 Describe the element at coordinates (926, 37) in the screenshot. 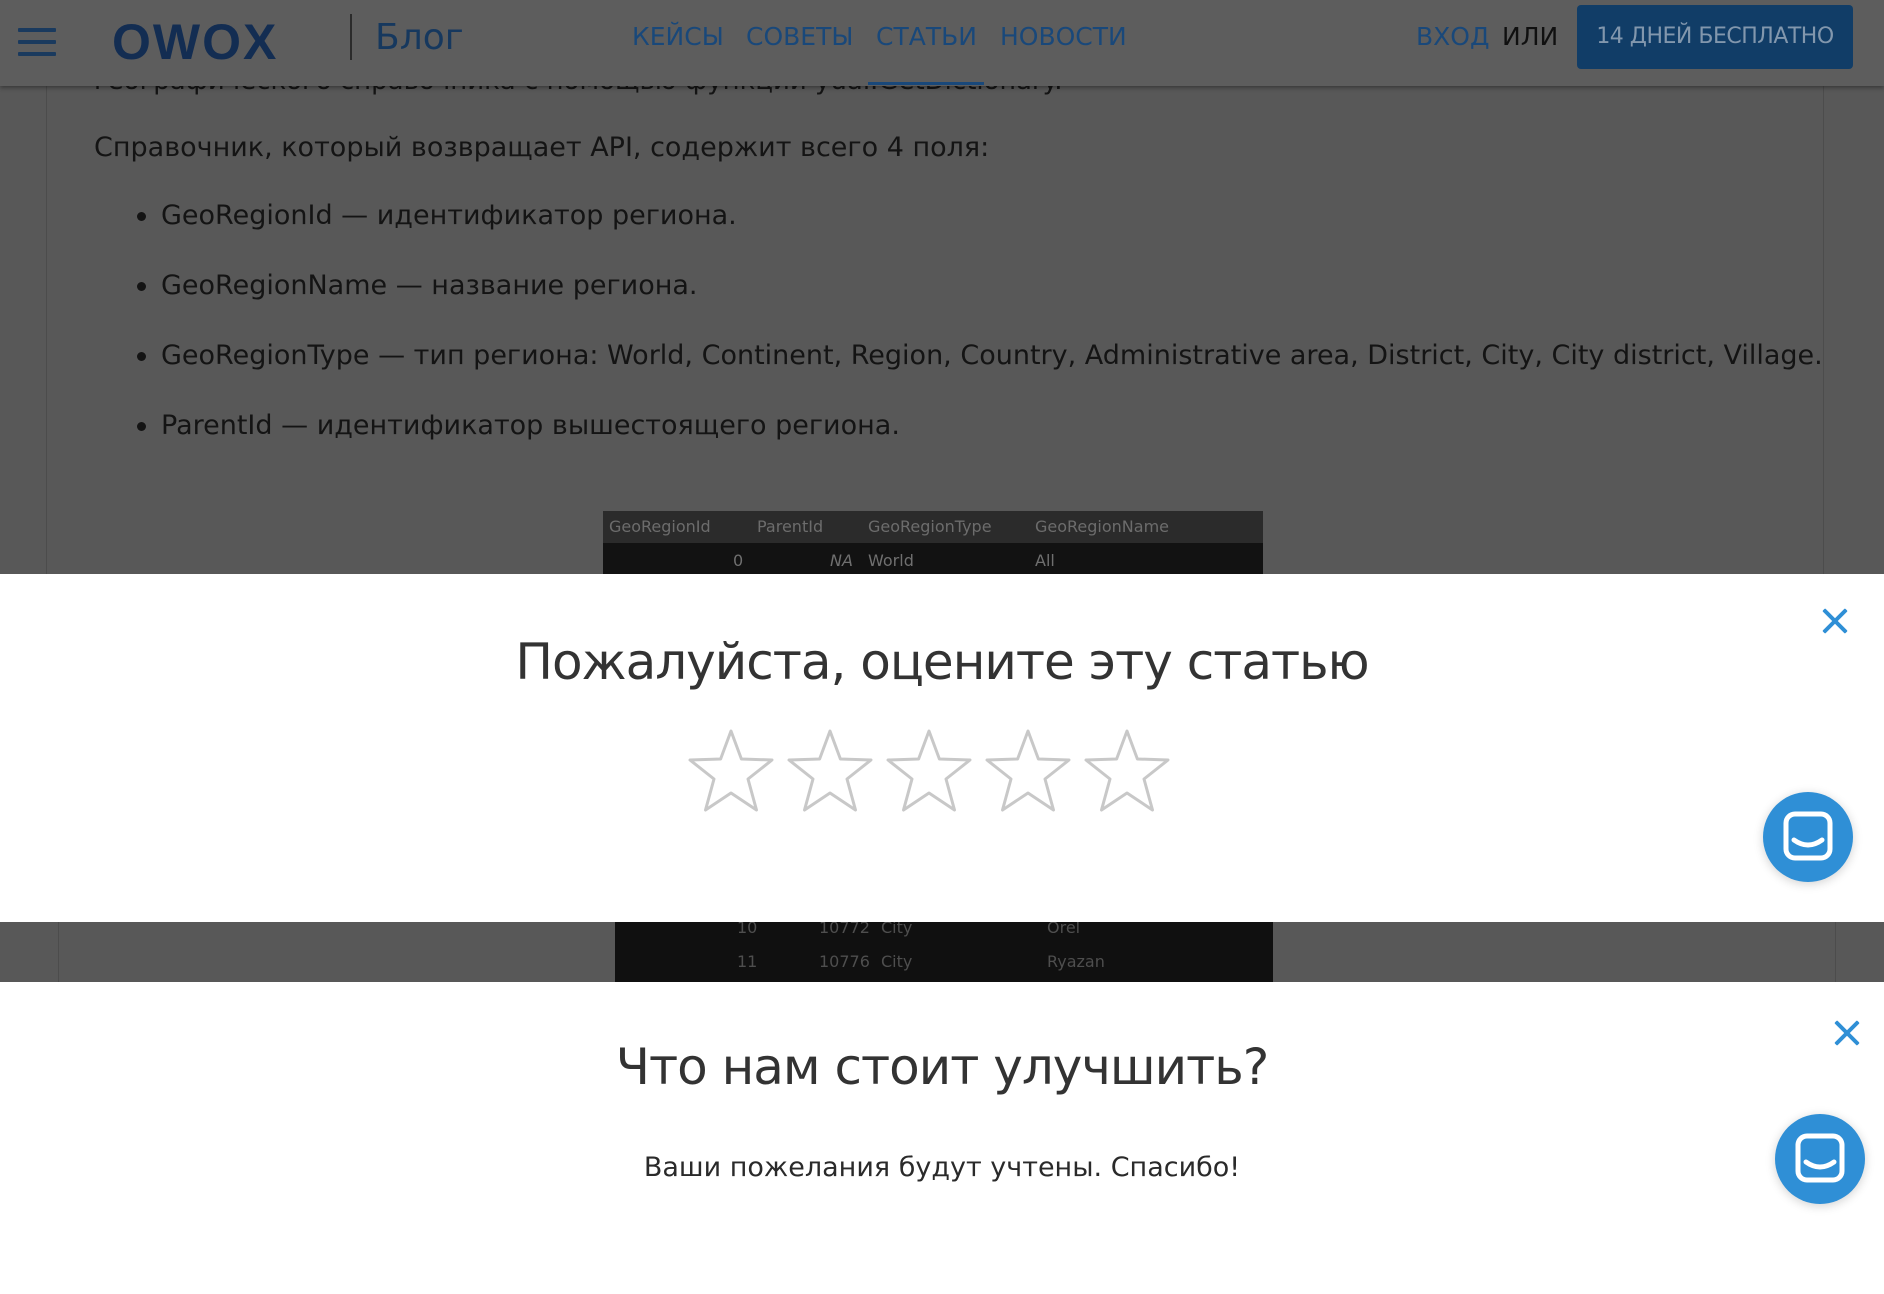

I see `nav-articles: СТАТЬИ` at that location.